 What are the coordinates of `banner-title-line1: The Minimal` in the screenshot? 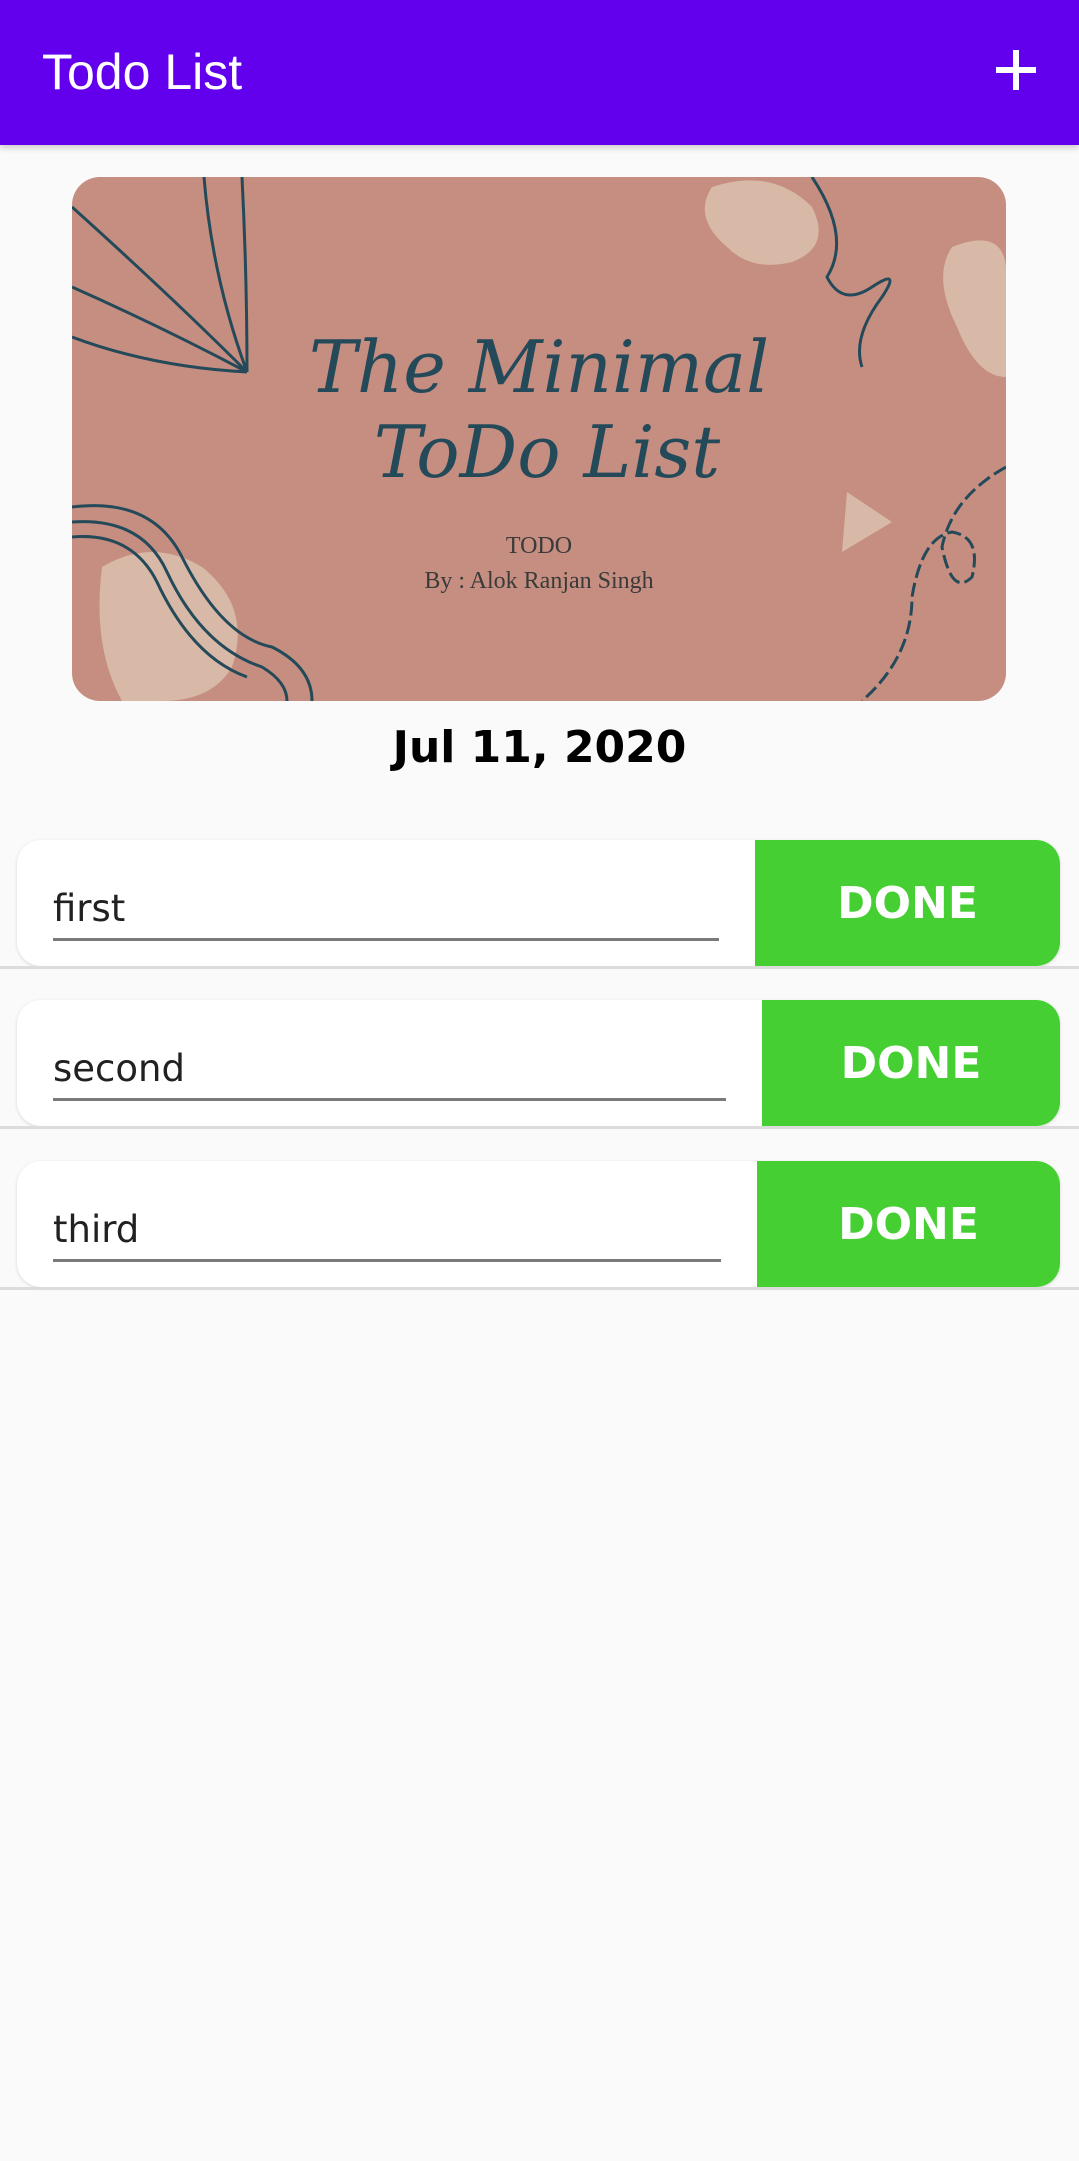 It's located at (539, 367).